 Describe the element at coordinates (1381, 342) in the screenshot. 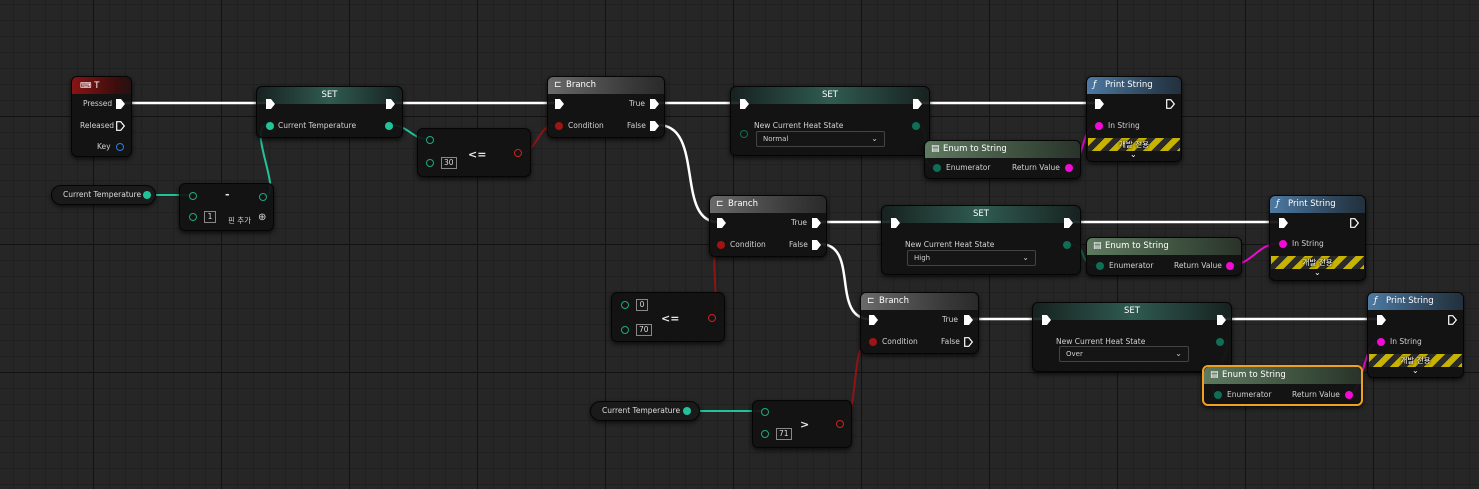

I see `print3-in-pin` at that location.